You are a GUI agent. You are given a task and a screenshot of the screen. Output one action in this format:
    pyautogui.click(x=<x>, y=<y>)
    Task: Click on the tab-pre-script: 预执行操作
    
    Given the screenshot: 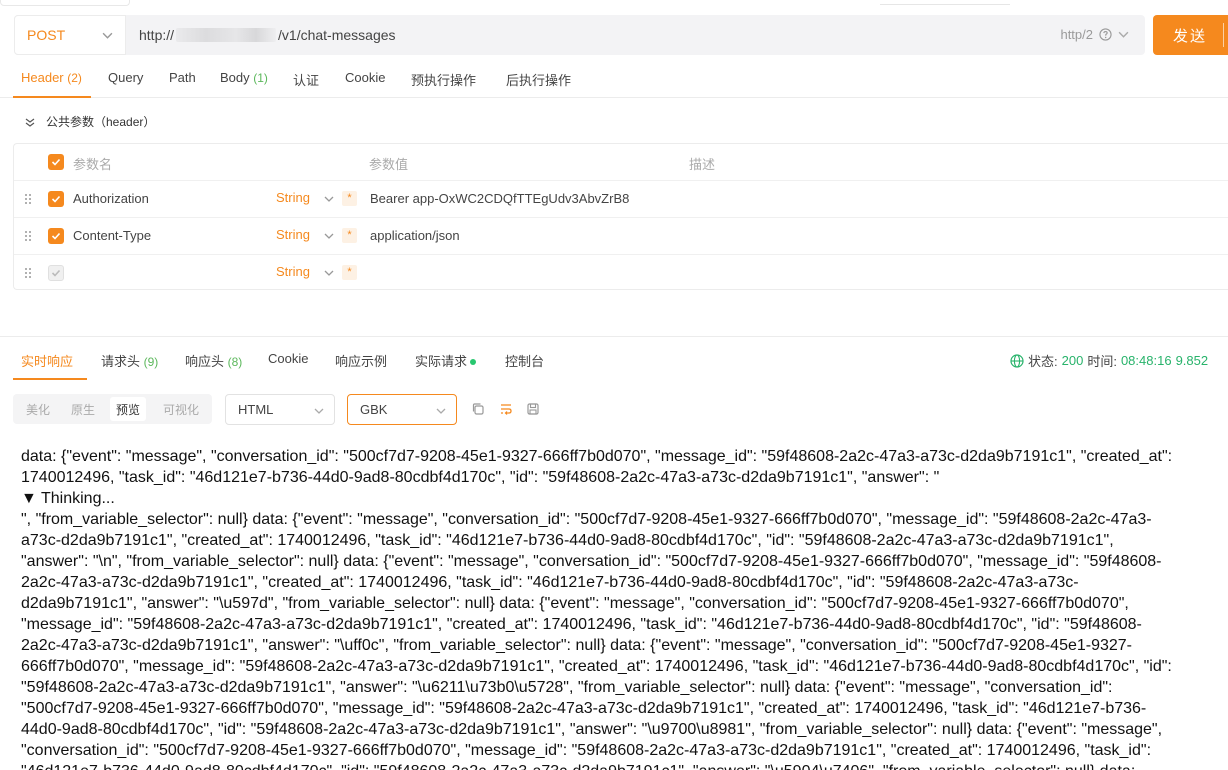 What is the action you would take?
    pyautogui.click(x=443, y=79)
    